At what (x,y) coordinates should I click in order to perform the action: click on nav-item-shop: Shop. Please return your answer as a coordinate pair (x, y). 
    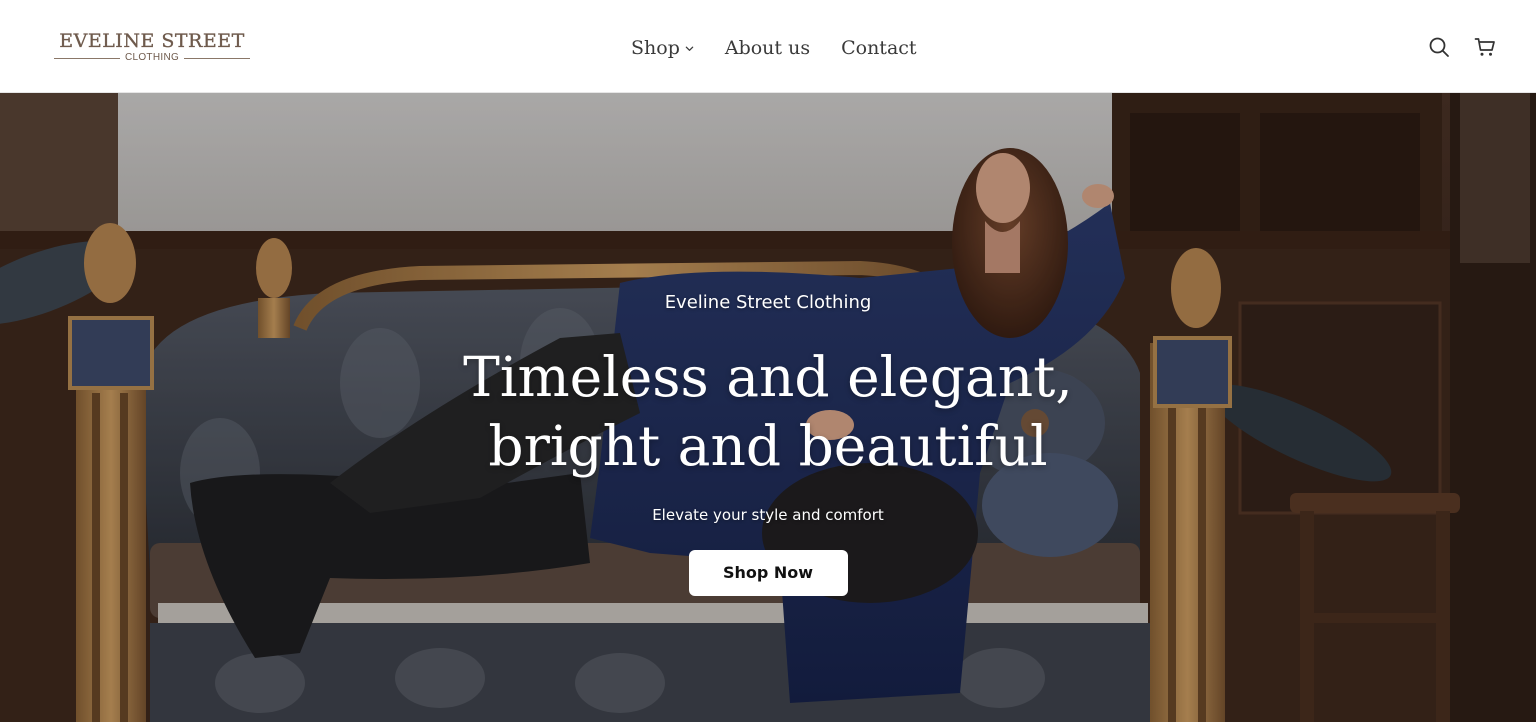
    Looking at the image, I should click on (662, 48).